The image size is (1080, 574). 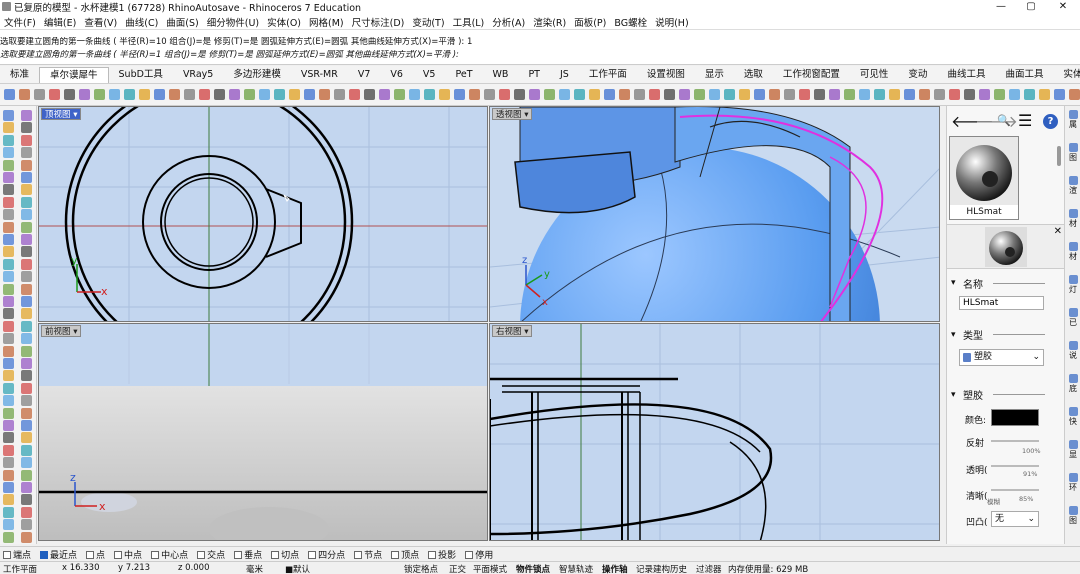 I want to click on osnap-11: 投影, so click(x=440, y=554).